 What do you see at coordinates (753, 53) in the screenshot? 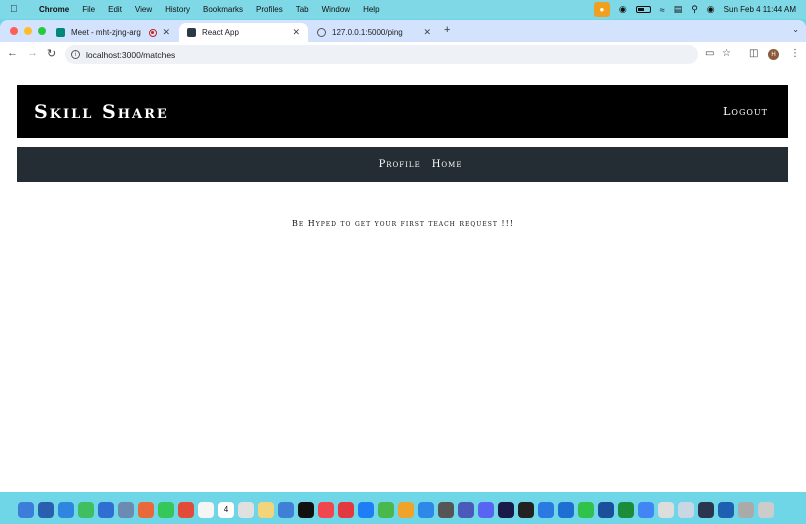
I see `side-panel-icon: ◫` at bounding box center [753, 53].